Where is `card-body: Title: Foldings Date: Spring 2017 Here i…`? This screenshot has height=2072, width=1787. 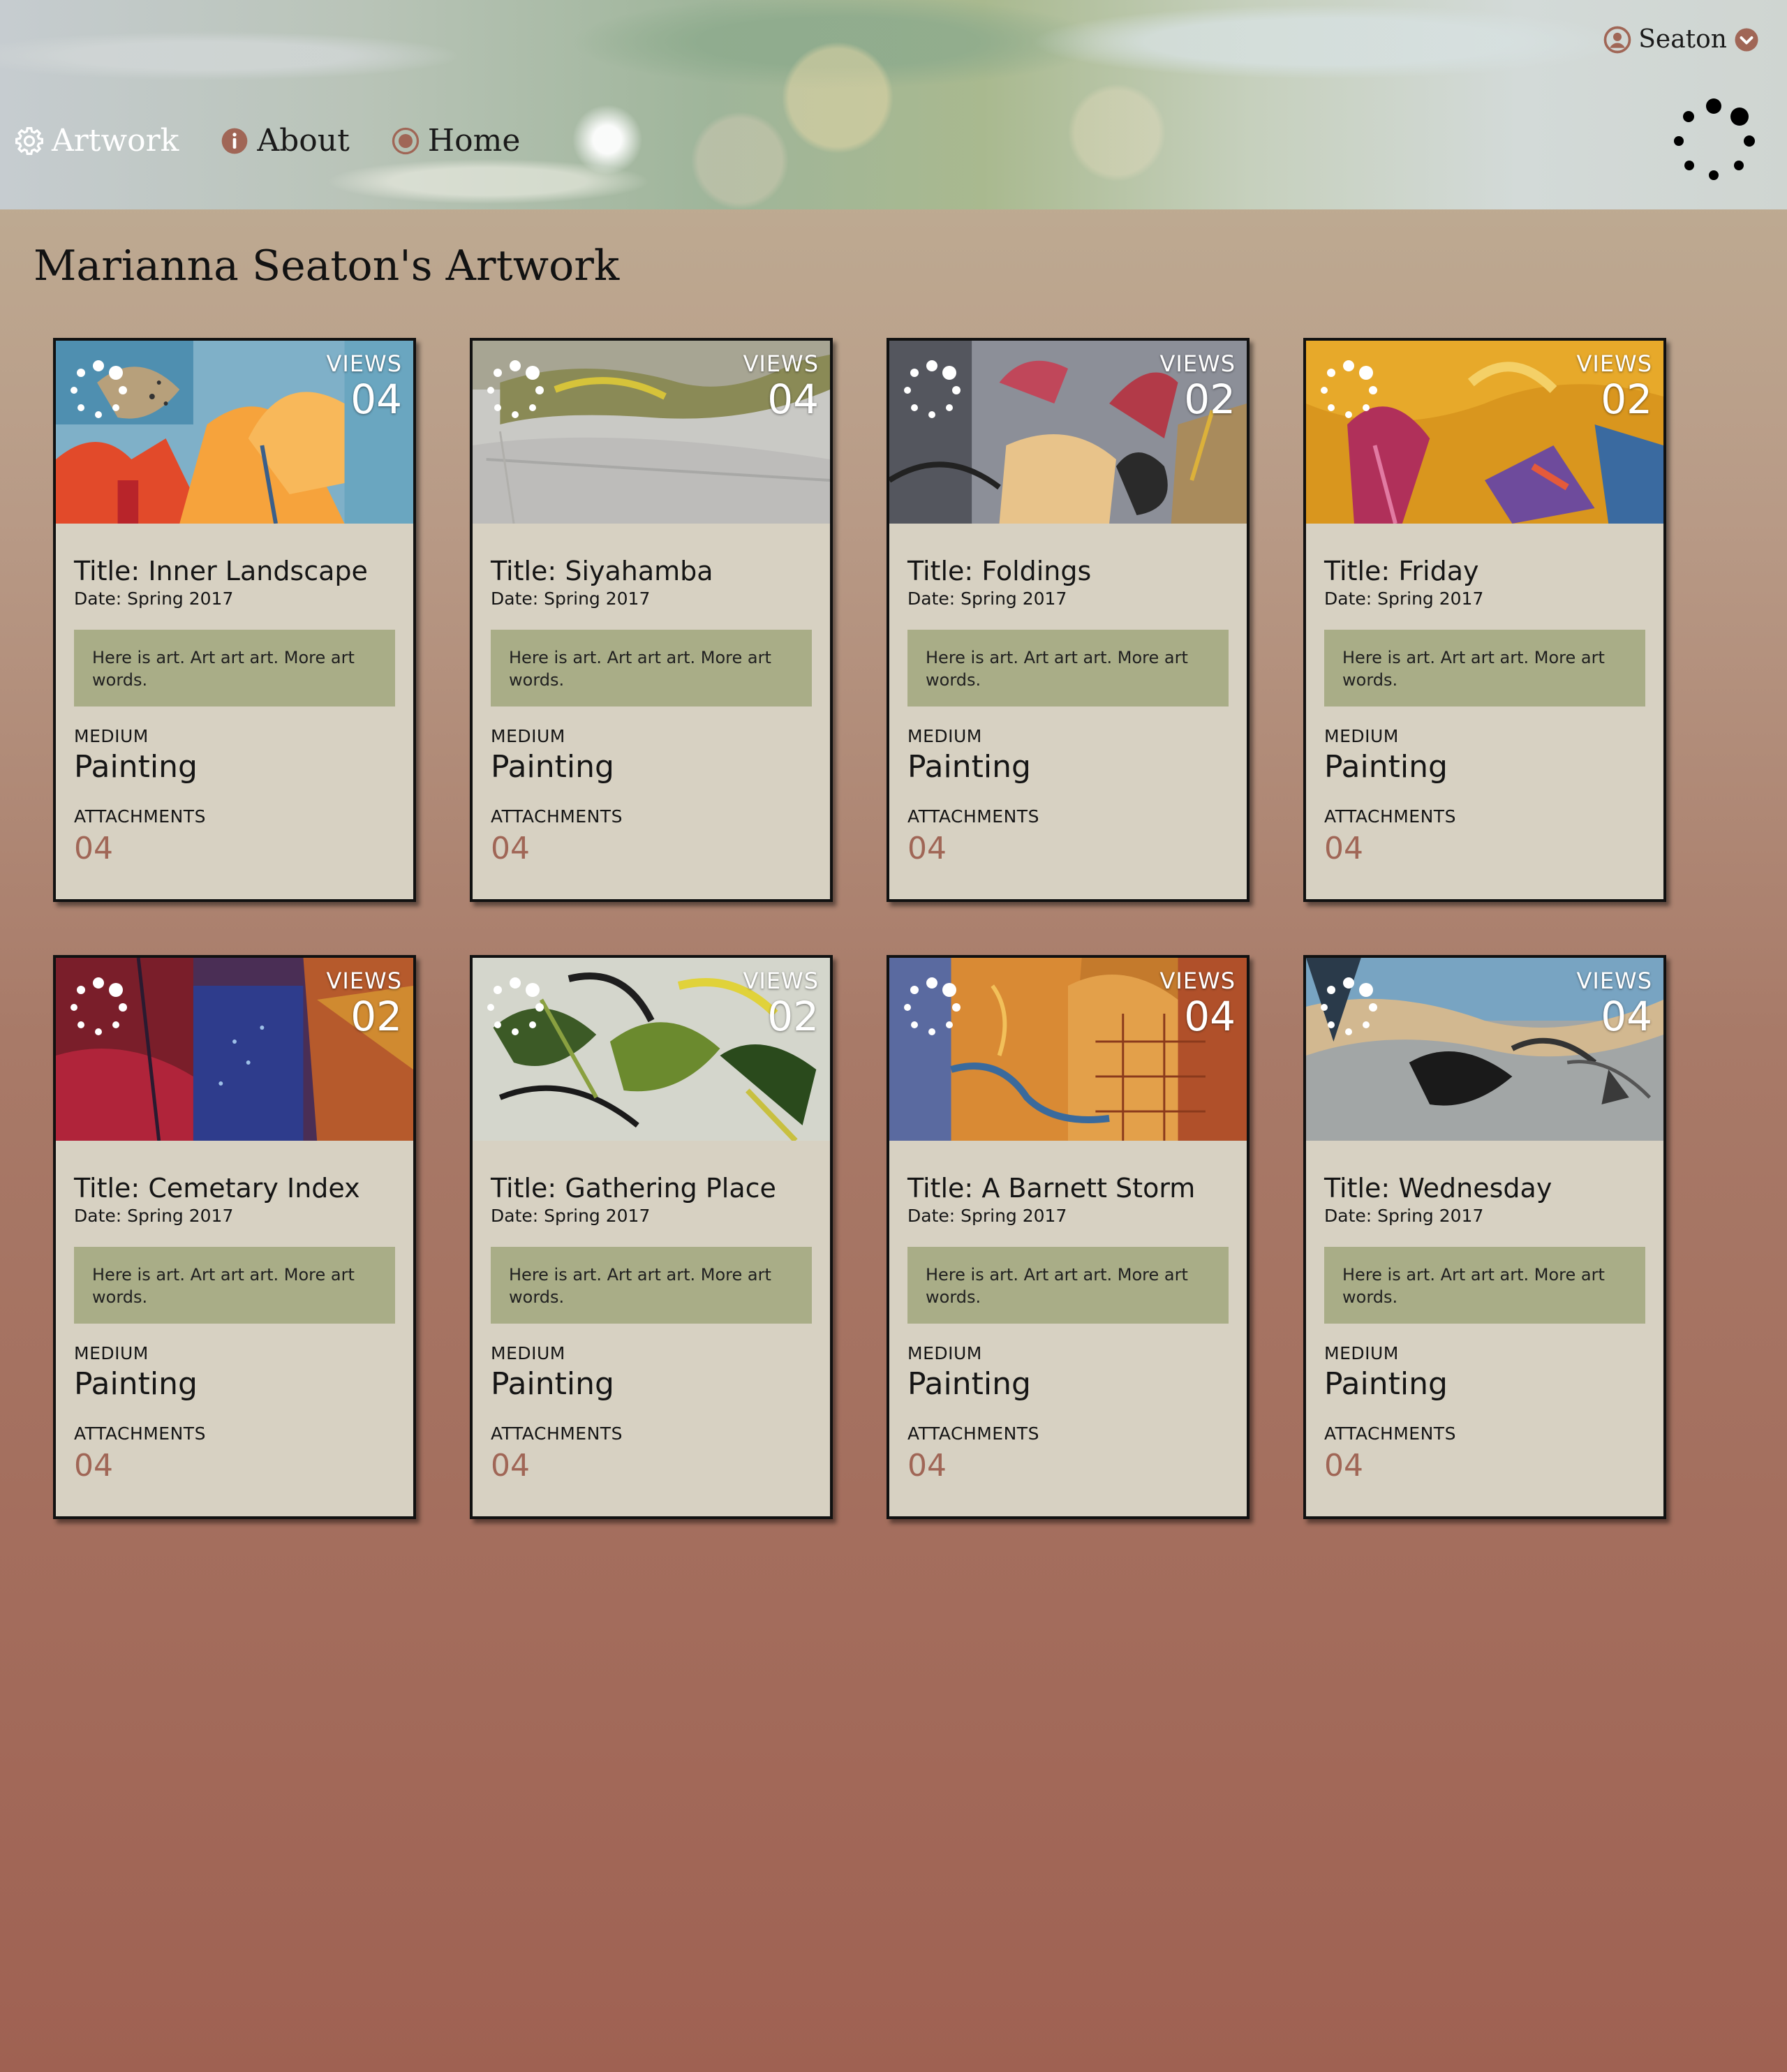
card-body: Title: Foldings Date: Spring 2017 Here i… is located at coordinates (1068, 695).